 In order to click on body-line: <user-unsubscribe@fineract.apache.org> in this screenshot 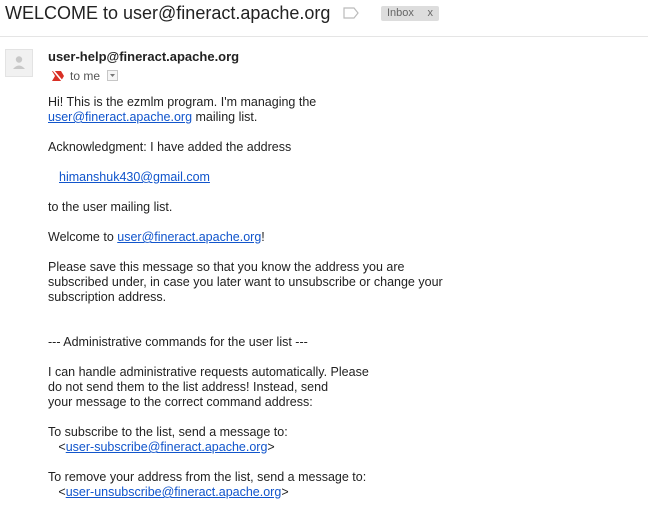, I will do `click(168, 492)`.